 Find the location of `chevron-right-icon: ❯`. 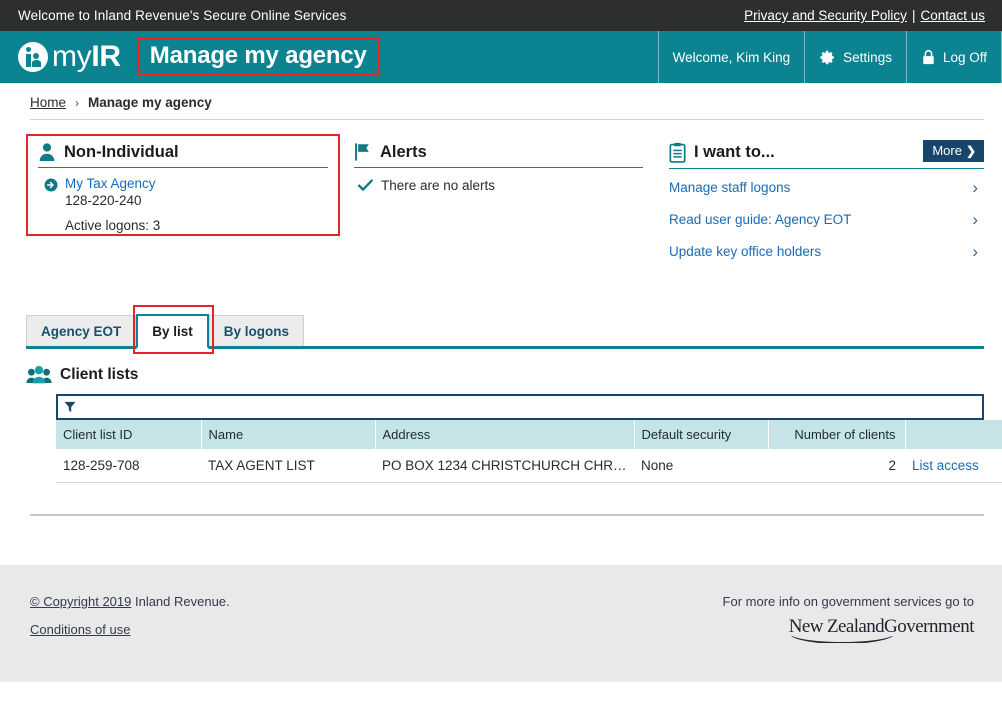

chevron-right-icon: ❯ is located at coordinates (970, 150).